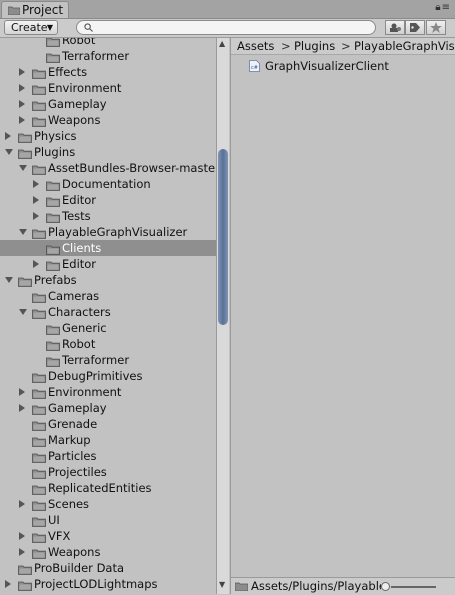  Describe the element at coordinates (108, 152) in the screenshot. I see `tree-item: Plugins` at that location.